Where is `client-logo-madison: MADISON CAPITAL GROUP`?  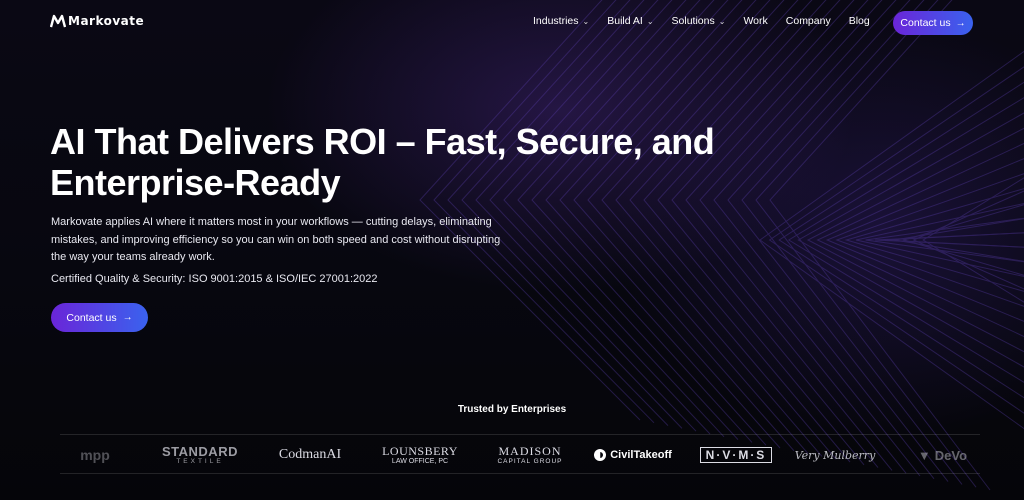
client-logo-madison: MADISON CAPITAL GROUP is located at coordinates (530, 455).